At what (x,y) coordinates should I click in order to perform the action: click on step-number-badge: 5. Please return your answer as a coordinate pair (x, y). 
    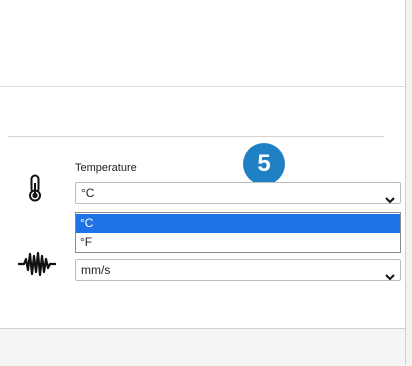
    Looking at the image, I should click on (264, 164).